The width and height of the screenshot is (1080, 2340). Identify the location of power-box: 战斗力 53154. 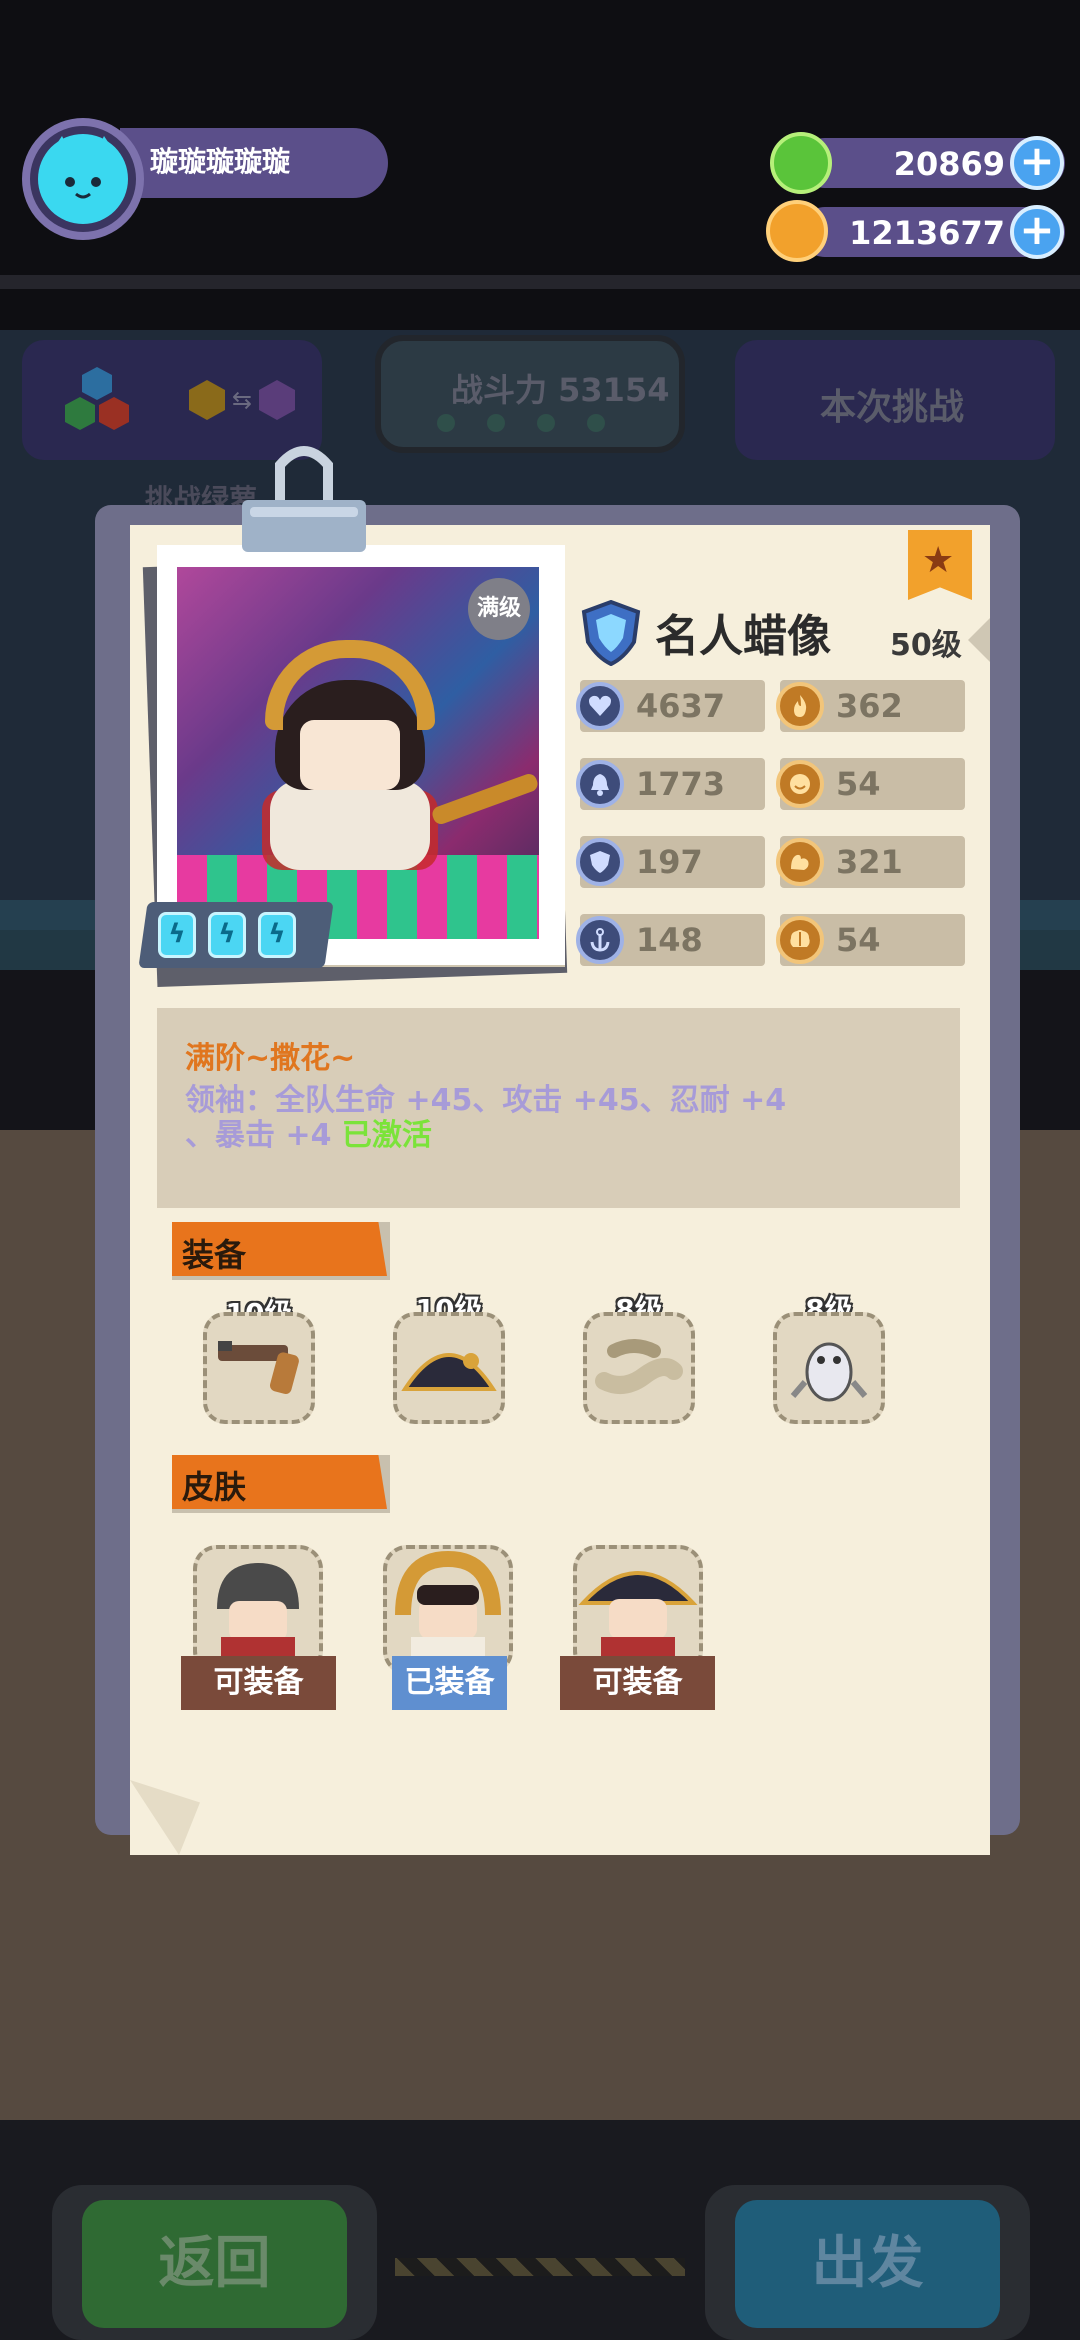
(530, 394).